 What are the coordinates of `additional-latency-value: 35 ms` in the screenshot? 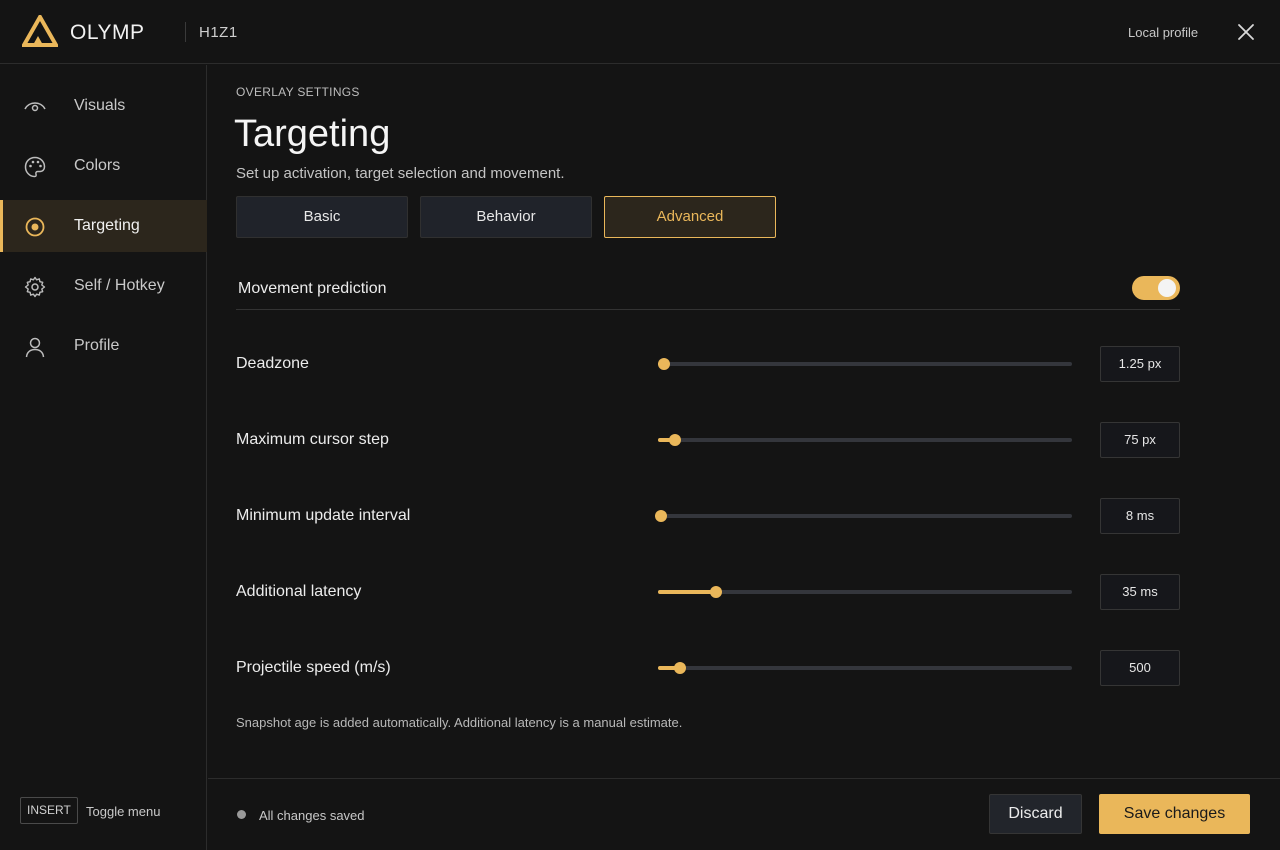 It's located at (1140, 592).